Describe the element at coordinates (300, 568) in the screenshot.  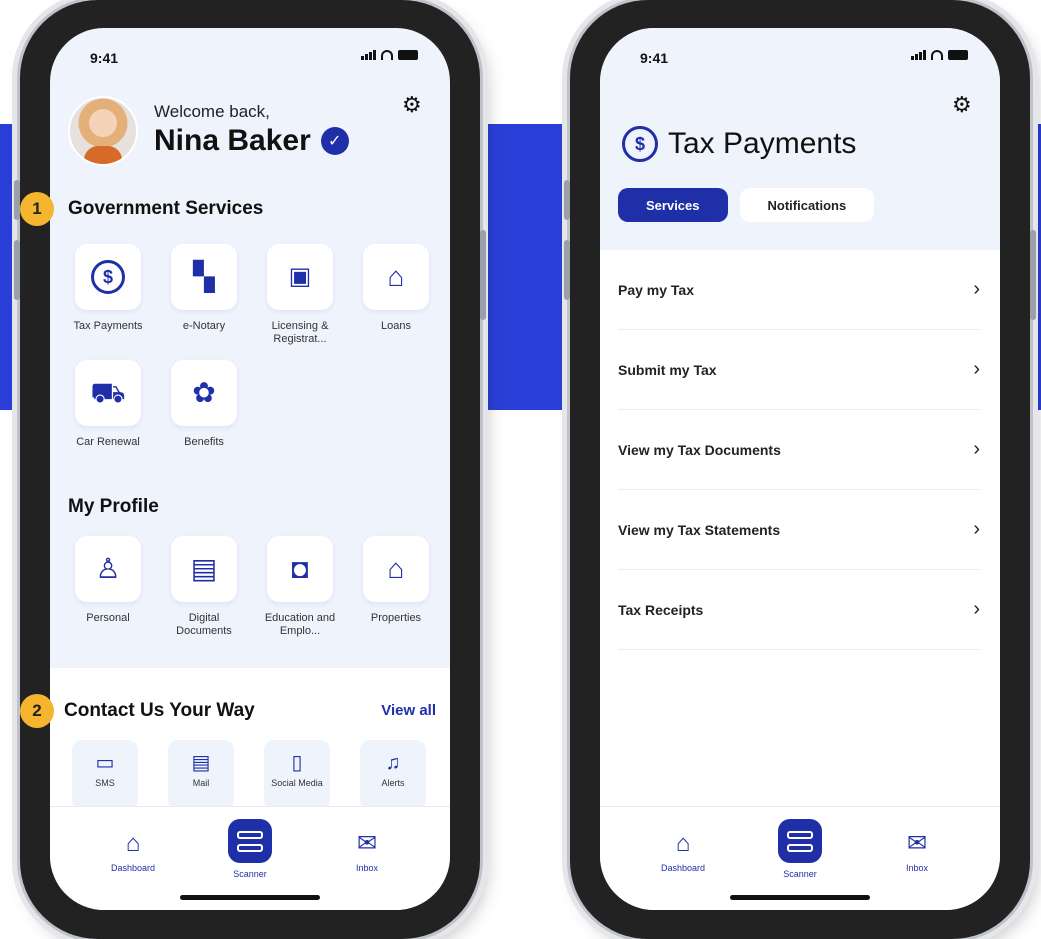
I see `briefcase-icon: ◘` at that location.